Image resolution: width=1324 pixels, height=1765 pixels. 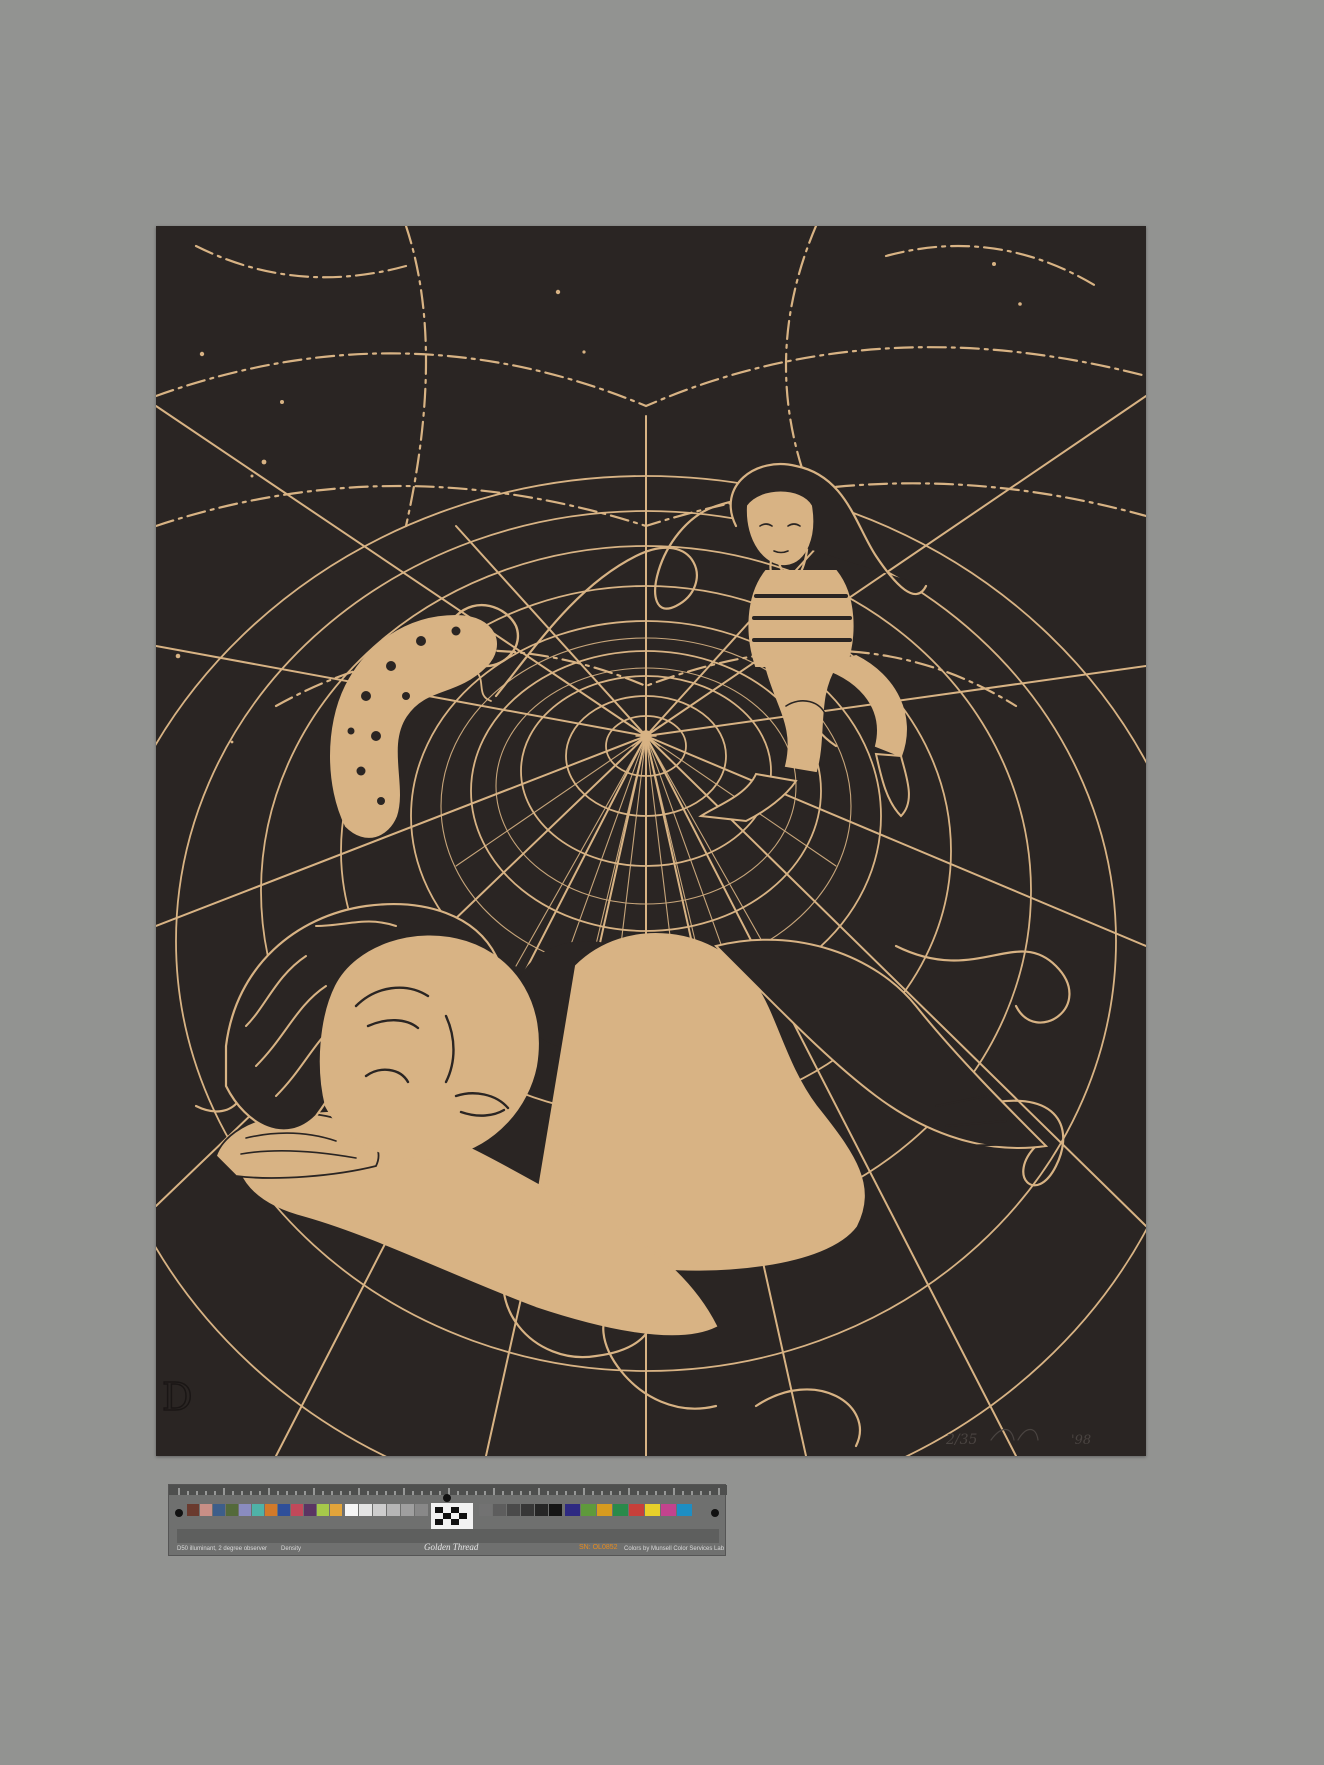 What do you see at coordinates (1014, 1434) in the screenshot?
I see `artist-signature` at bounding box center [1014, 1434].